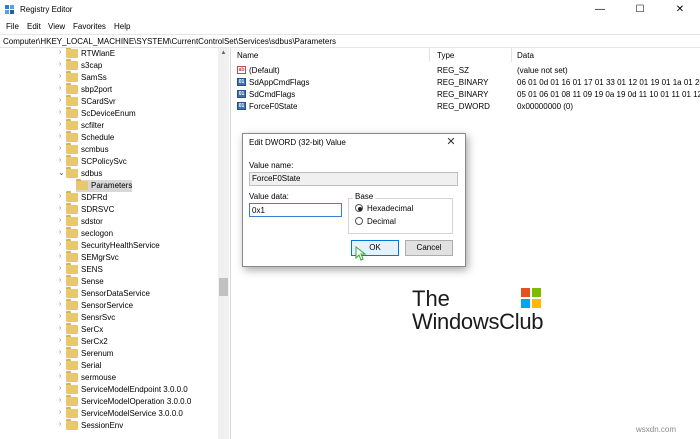  Describe the element at coordinates (109, 365) in the screenshot. I see `tree-item: › Serial` at that location.